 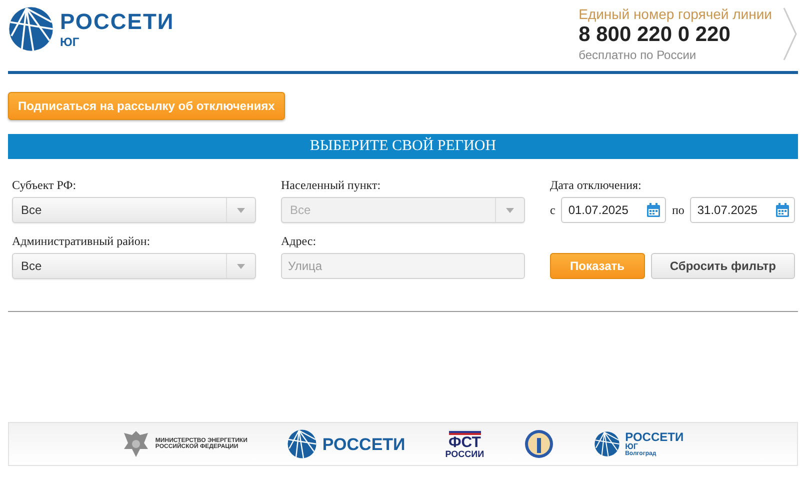 I want to click on fst-logo-text: ФСТ, so click(x=464, y=442).